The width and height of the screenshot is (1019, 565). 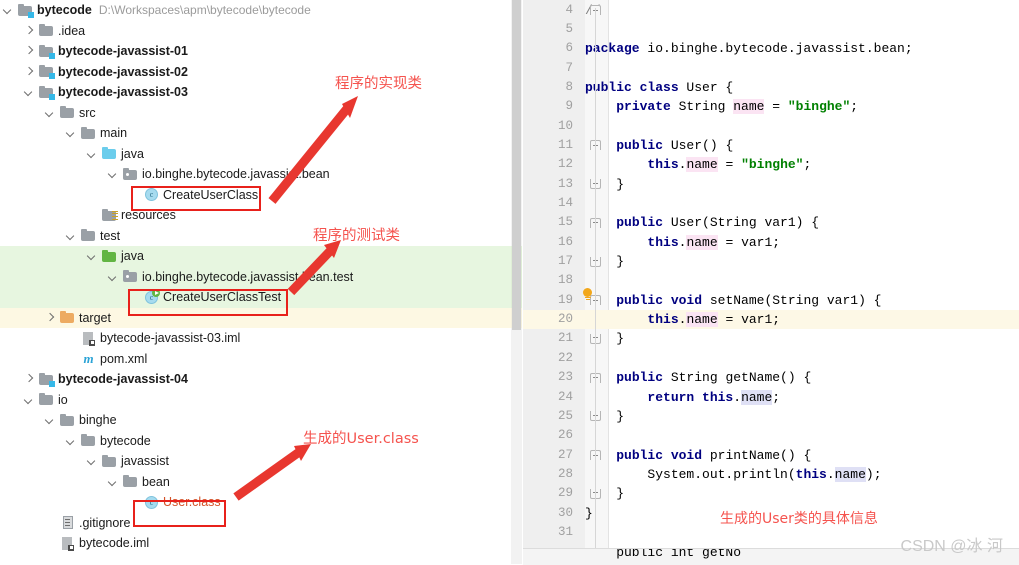 What do you see at coordinates (255, 400) in the screenshot?
I see `tree-row: io` at bounding box center [255, 400].